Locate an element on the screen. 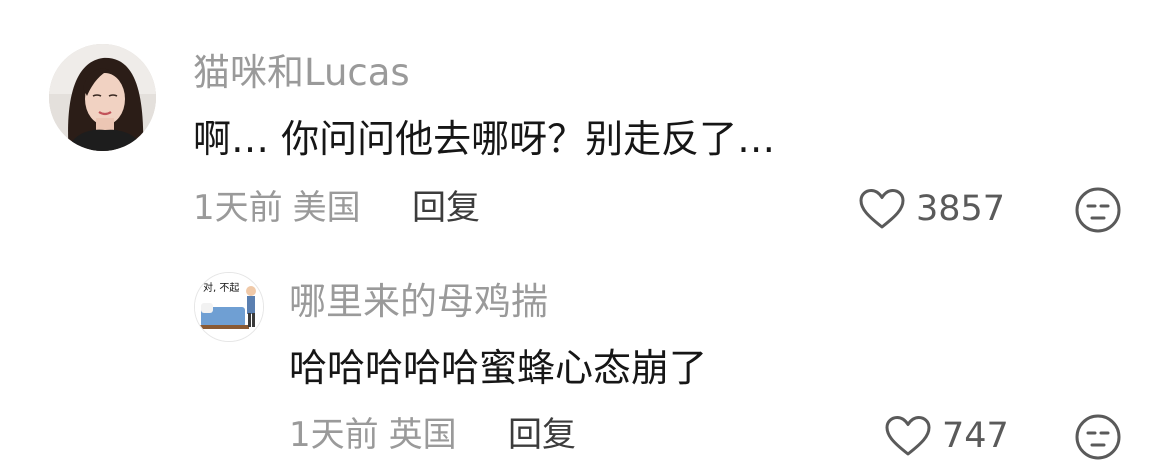 This screenshot has width=1170, height=472. comment-meta: 1天前 美国 is located at coordinates (277, 208).